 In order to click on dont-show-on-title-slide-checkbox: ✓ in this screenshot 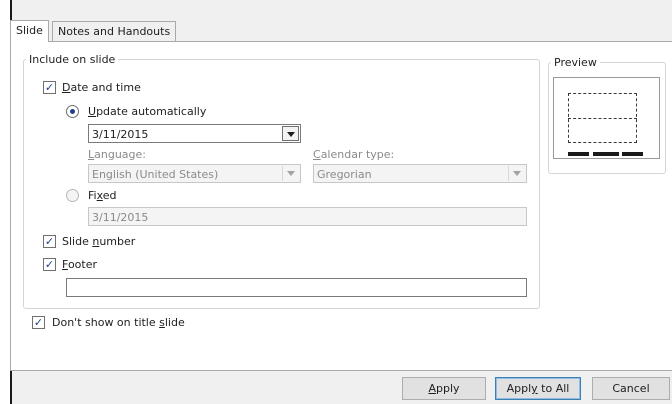, I will do `click(38, 322)`.